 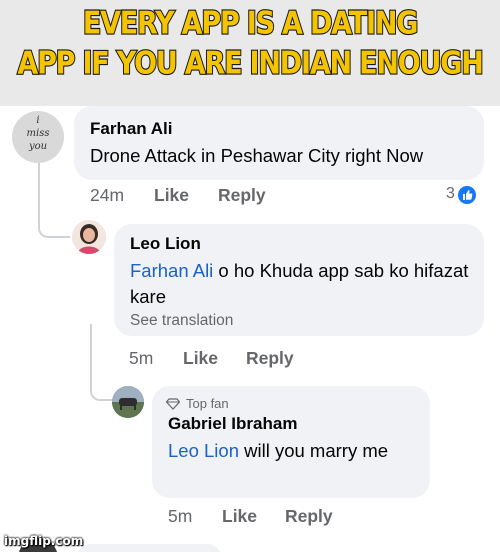 I want to click on avatar-gabriel-ibraham, so click(x=128, y=402).